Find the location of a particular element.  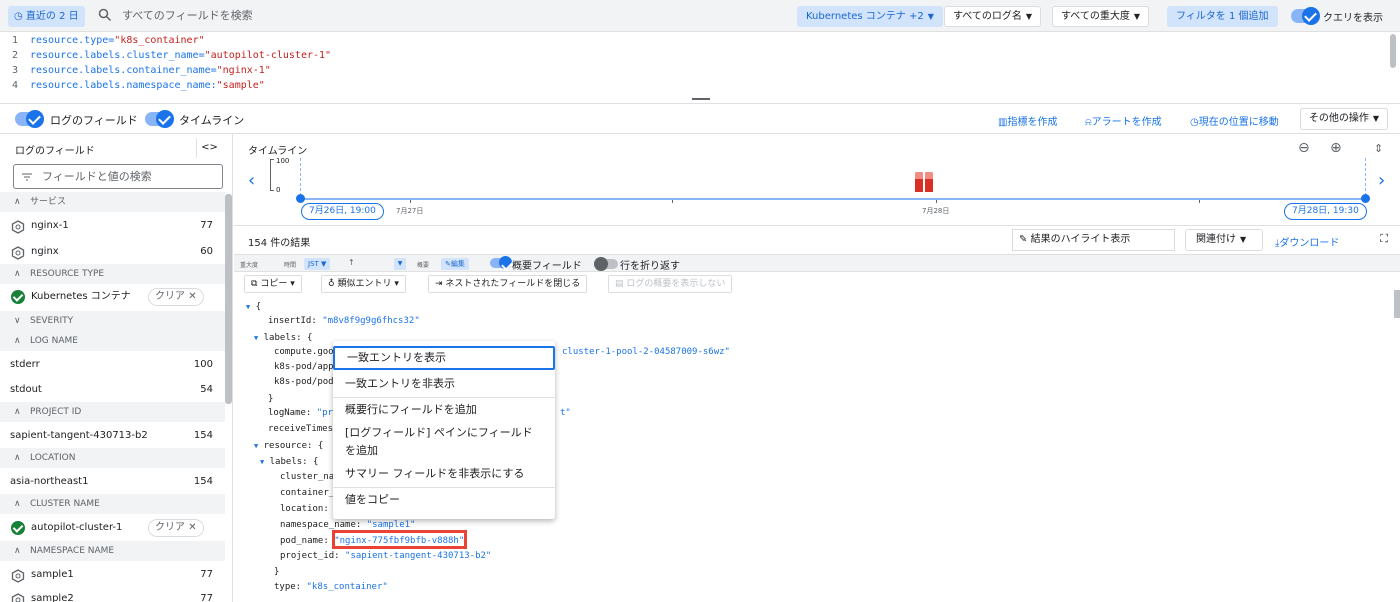

create-alert-button: ⍾アラートを作成 is located at coordinates (1123, 120).